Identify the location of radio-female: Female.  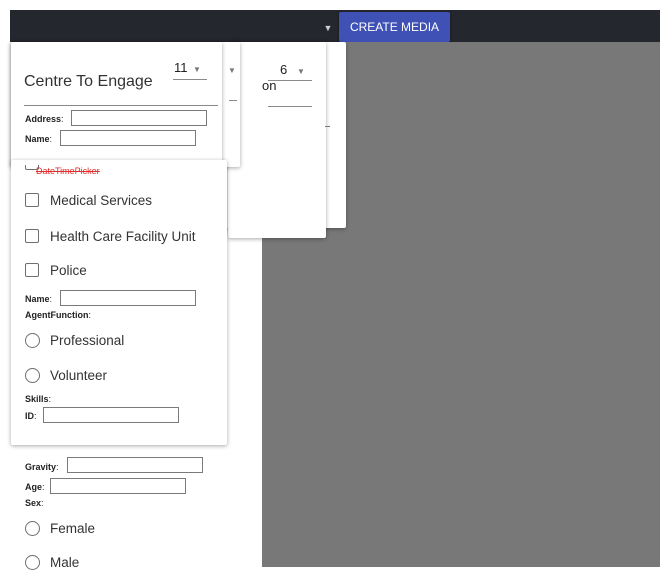
(60, 528).